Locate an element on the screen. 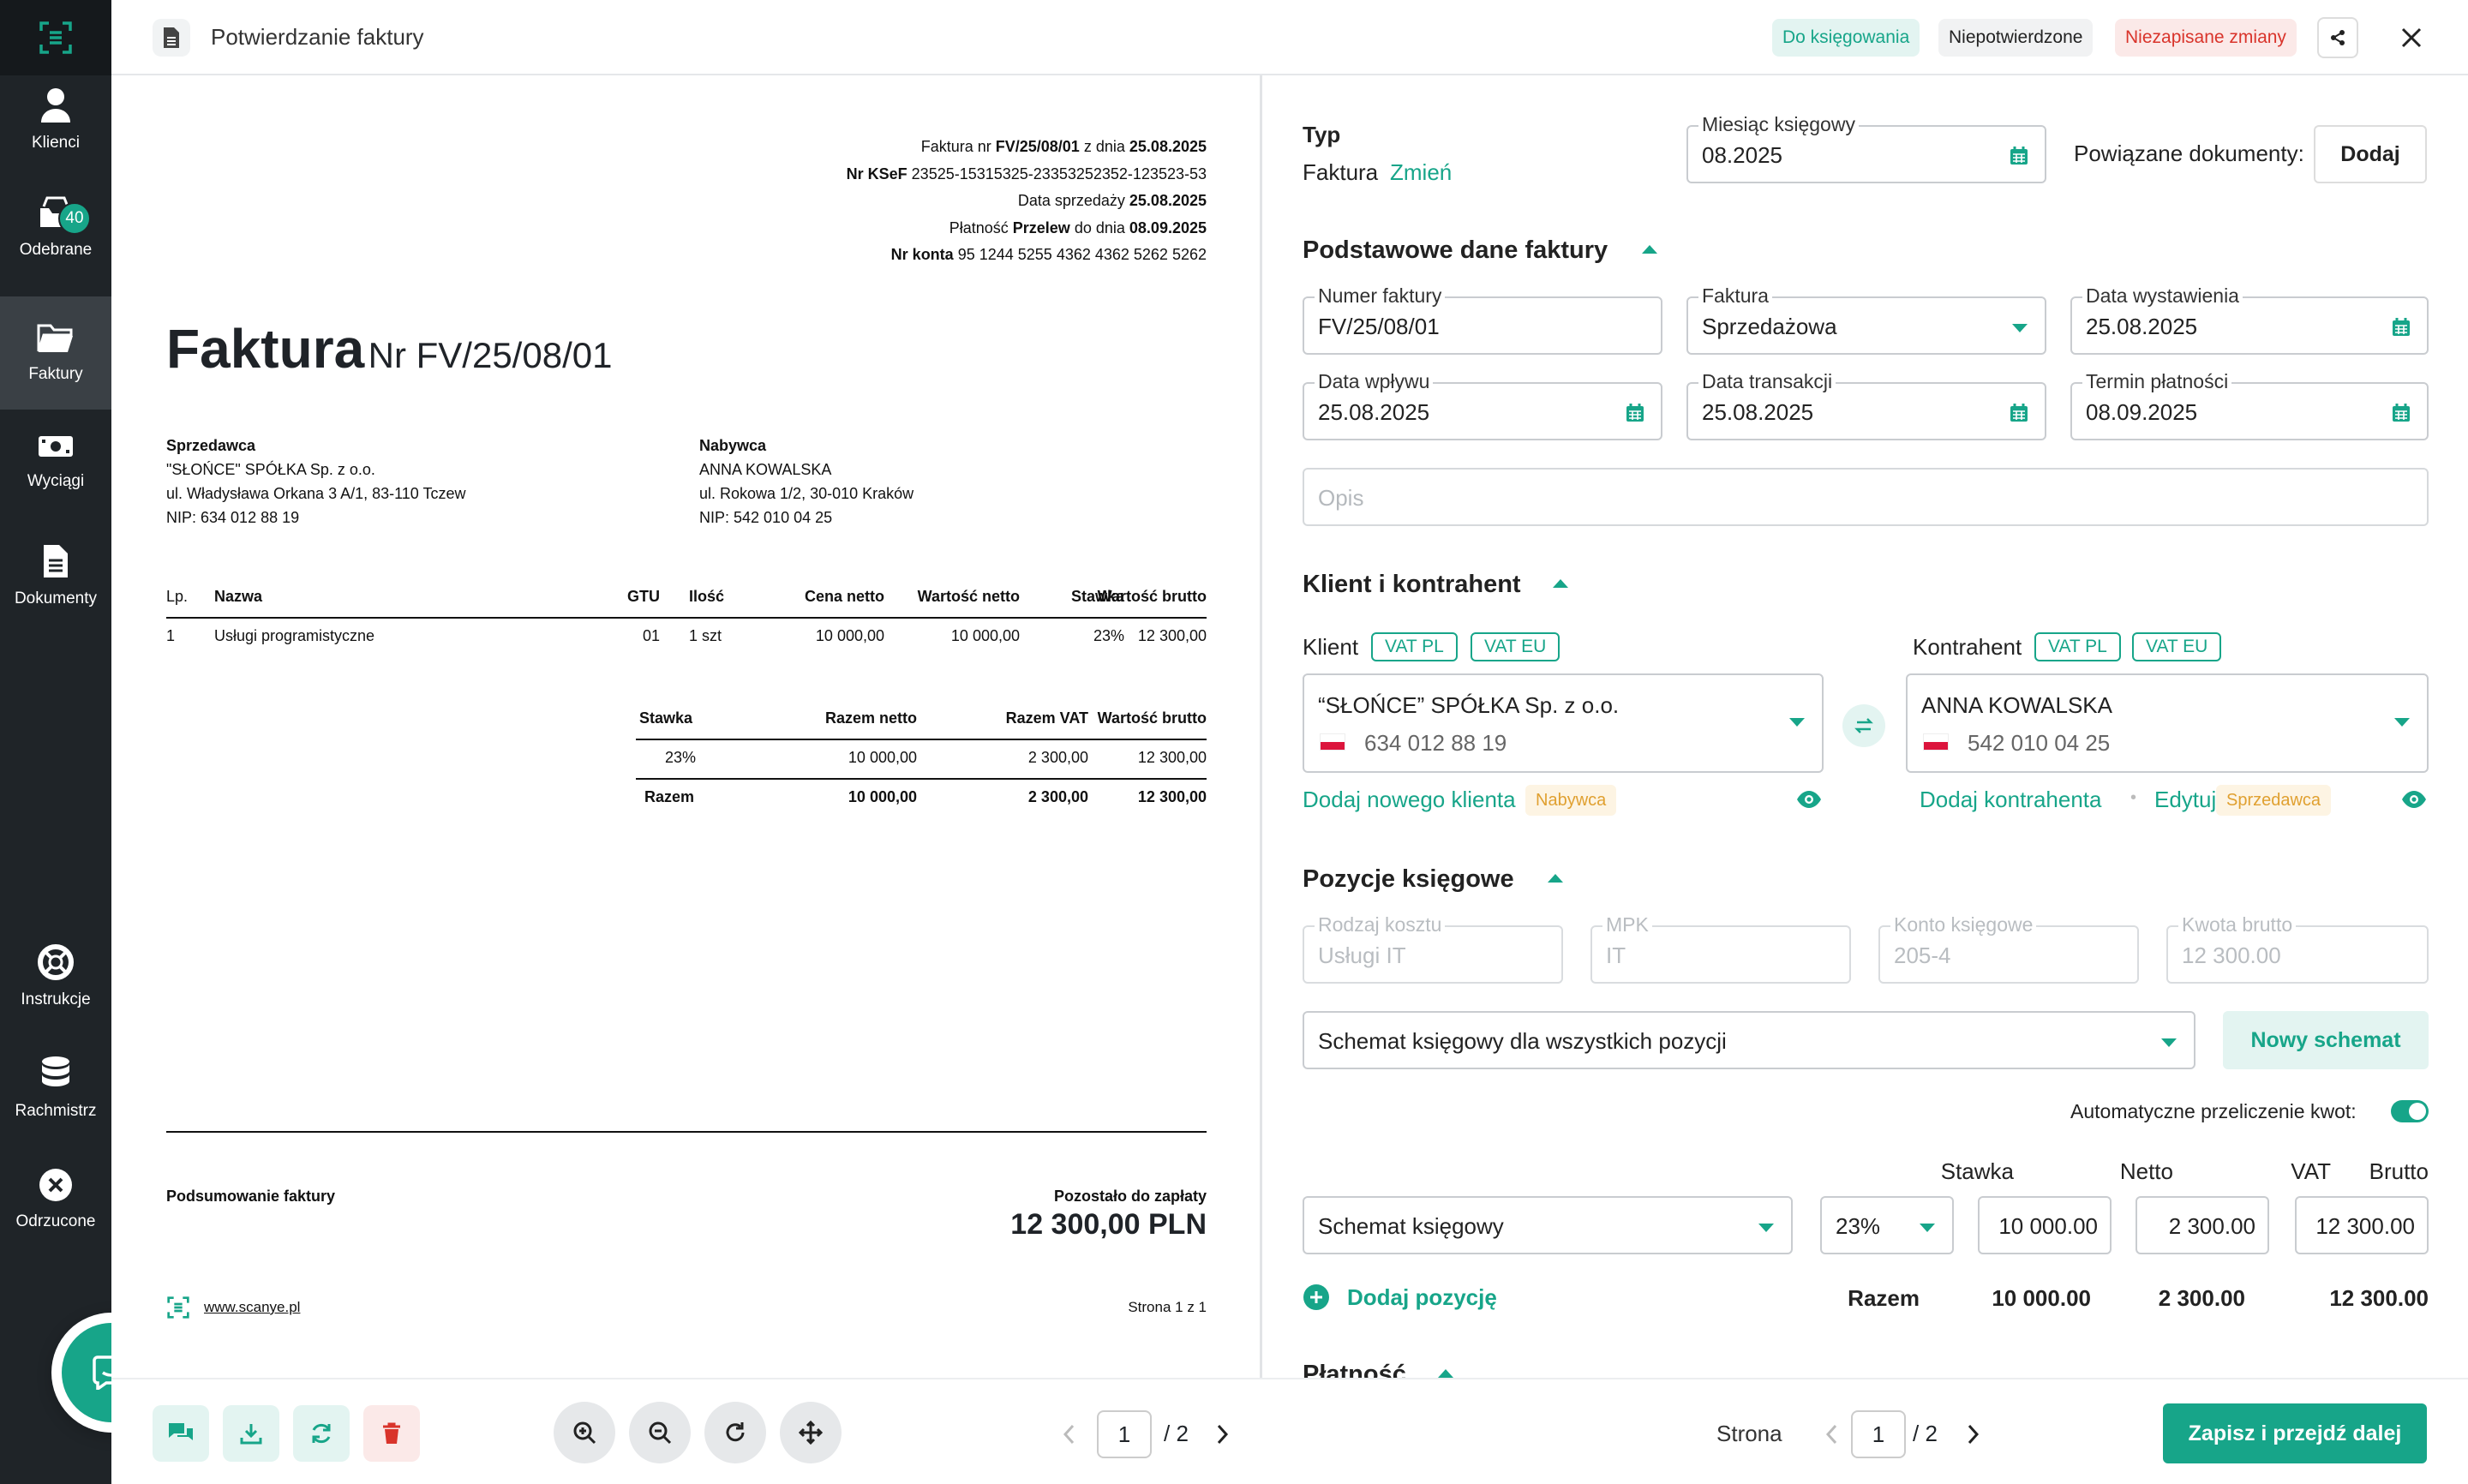 Image resolution: width=2468 pixels, height=1484 pixels. client-label: Klient is located at coordinates (1331, 647).